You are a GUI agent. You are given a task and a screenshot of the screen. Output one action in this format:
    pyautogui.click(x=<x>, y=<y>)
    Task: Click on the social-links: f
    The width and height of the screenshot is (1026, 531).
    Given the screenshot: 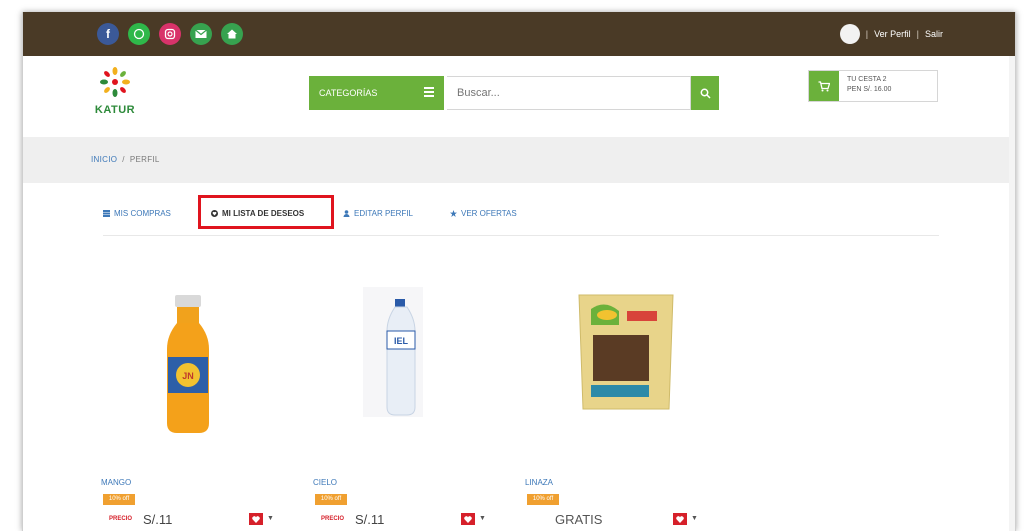 What is the action you would take?
    pyautogui.click(x=170, y=34)
    